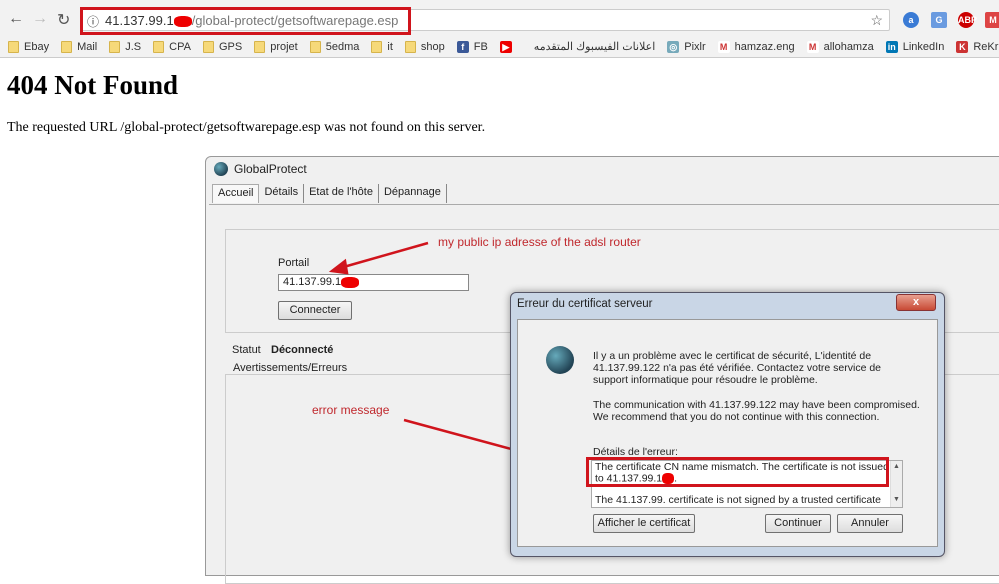 This screenshot has height=584, width=999. Describe the element at coordinates (560, 360) in the screenshot. I see `globalprotect-shield-icon` at that location.